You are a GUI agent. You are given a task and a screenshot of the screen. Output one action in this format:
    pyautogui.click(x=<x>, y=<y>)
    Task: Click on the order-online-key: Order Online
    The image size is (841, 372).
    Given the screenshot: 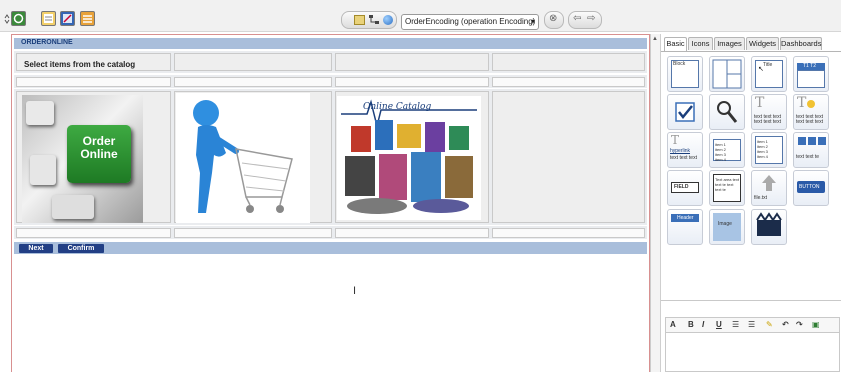 What is the action you would take?
    pyautogui.click(x=99, y=154)
    